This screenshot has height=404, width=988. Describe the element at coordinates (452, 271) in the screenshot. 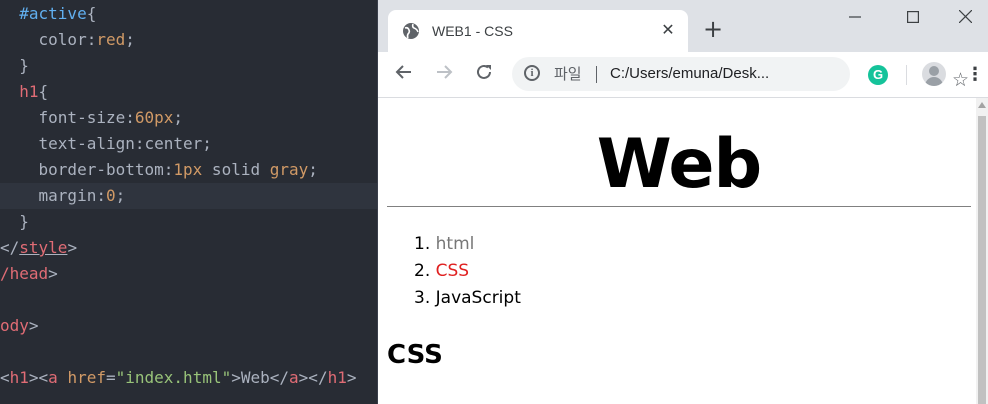

I see `list-link-css: CSS` at that location.